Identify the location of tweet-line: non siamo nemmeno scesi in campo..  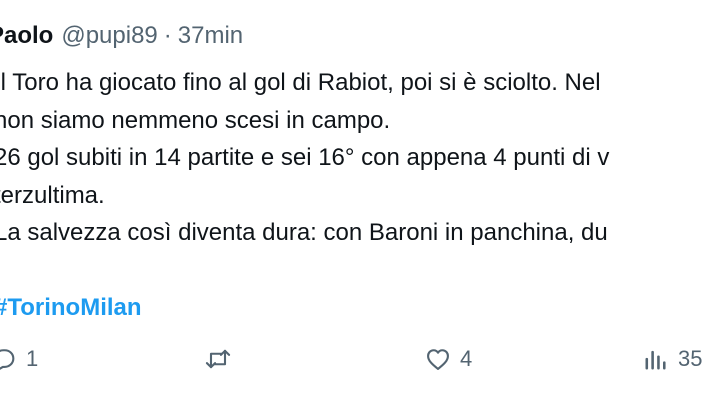
(195, 120).